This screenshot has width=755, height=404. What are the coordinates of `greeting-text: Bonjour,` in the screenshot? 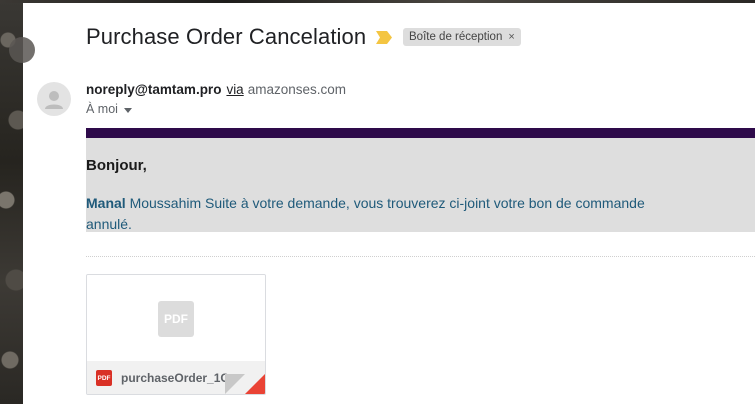 It's located at (116, 165).